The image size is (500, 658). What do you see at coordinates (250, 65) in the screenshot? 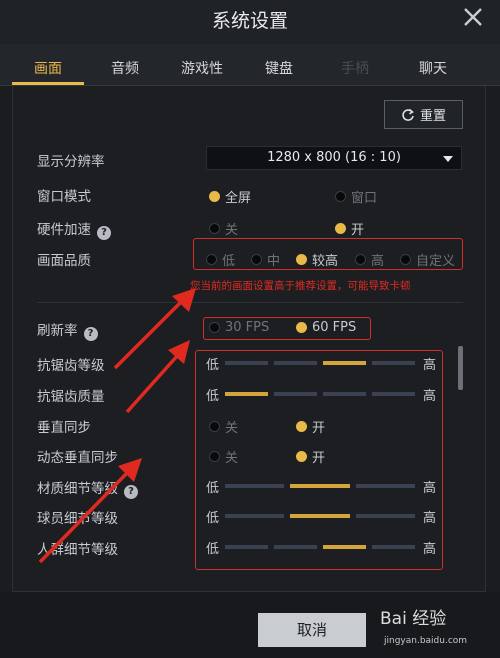
I see `tab-bar: 画面 音频 游戏性 键盘 手柄 聊天` at bounding box center [250, 65].